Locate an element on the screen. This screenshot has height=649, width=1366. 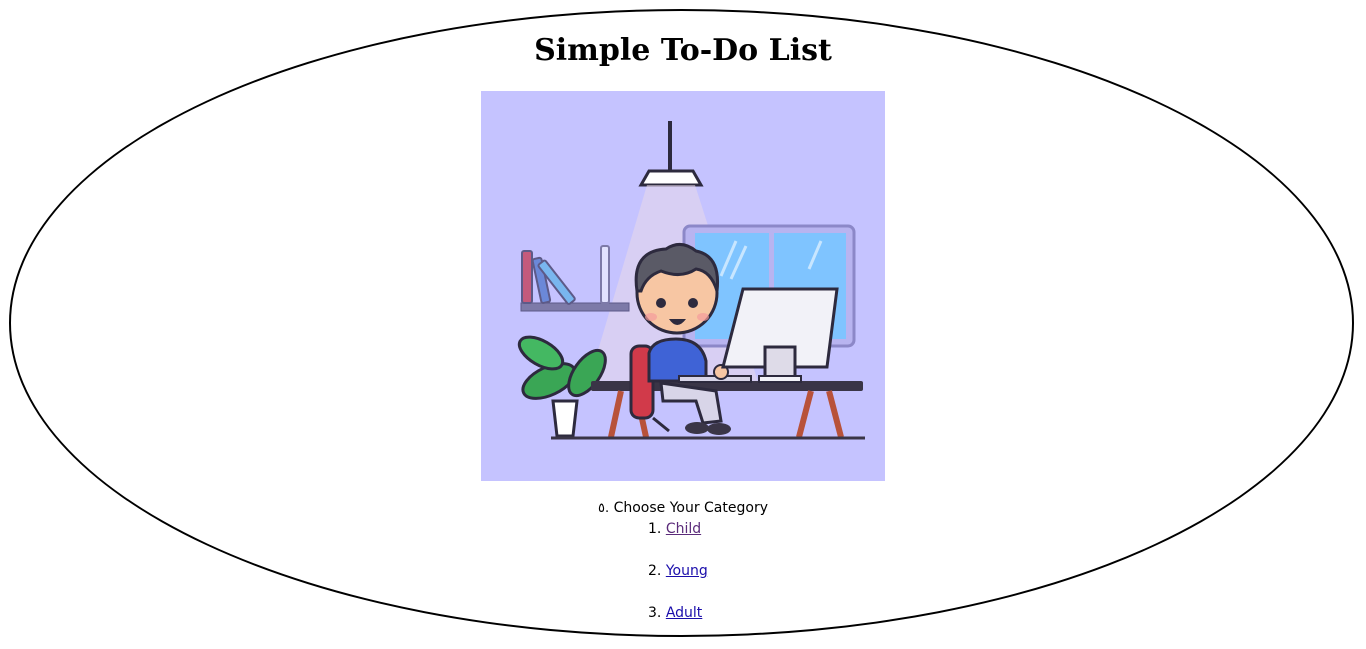
category-list: 1. Child 2. Young 3. Adult is located at coordinates (678, 582).